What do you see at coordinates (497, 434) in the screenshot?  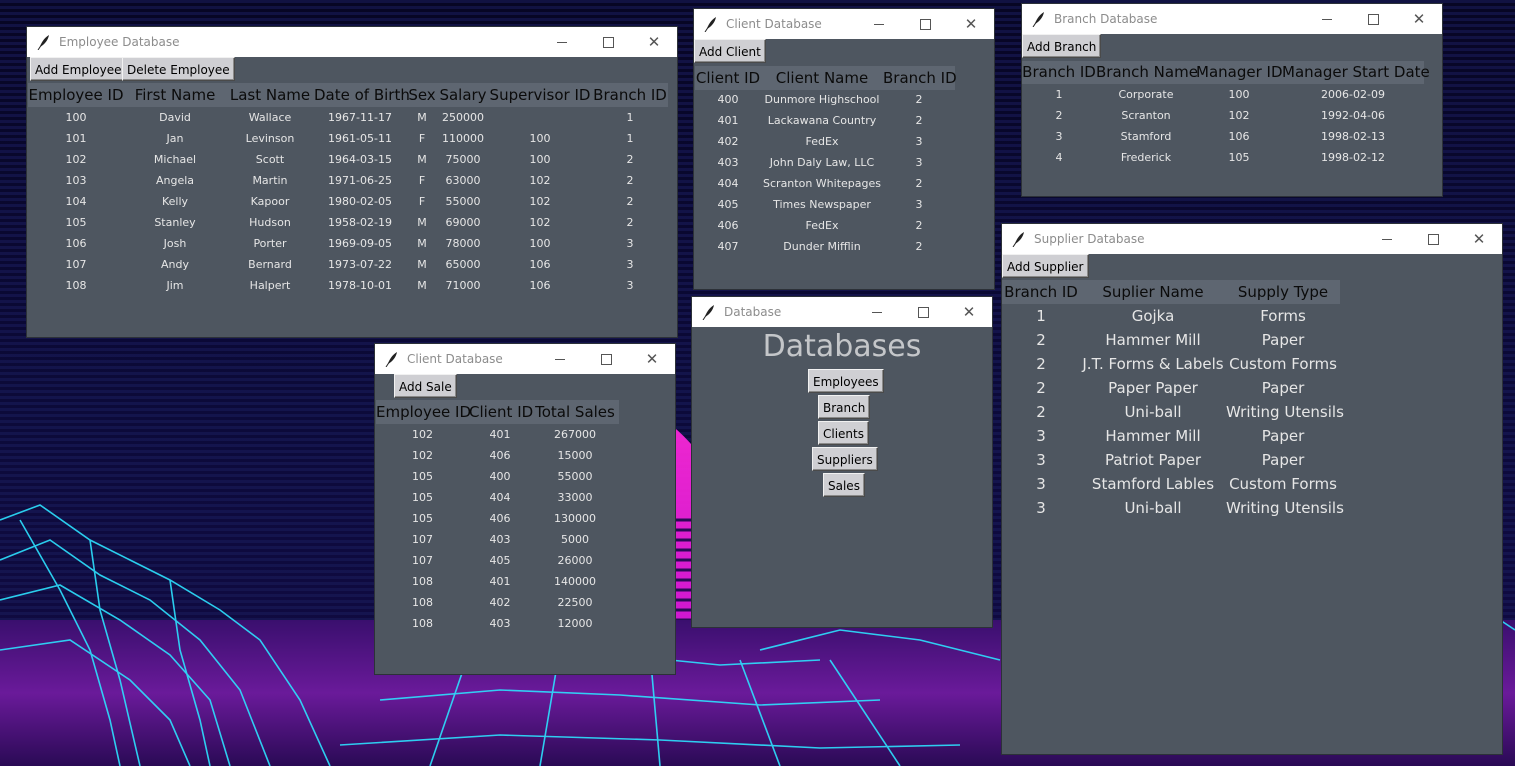 I see `table-row: 102 401 267000` at bounding box center [497, 434].